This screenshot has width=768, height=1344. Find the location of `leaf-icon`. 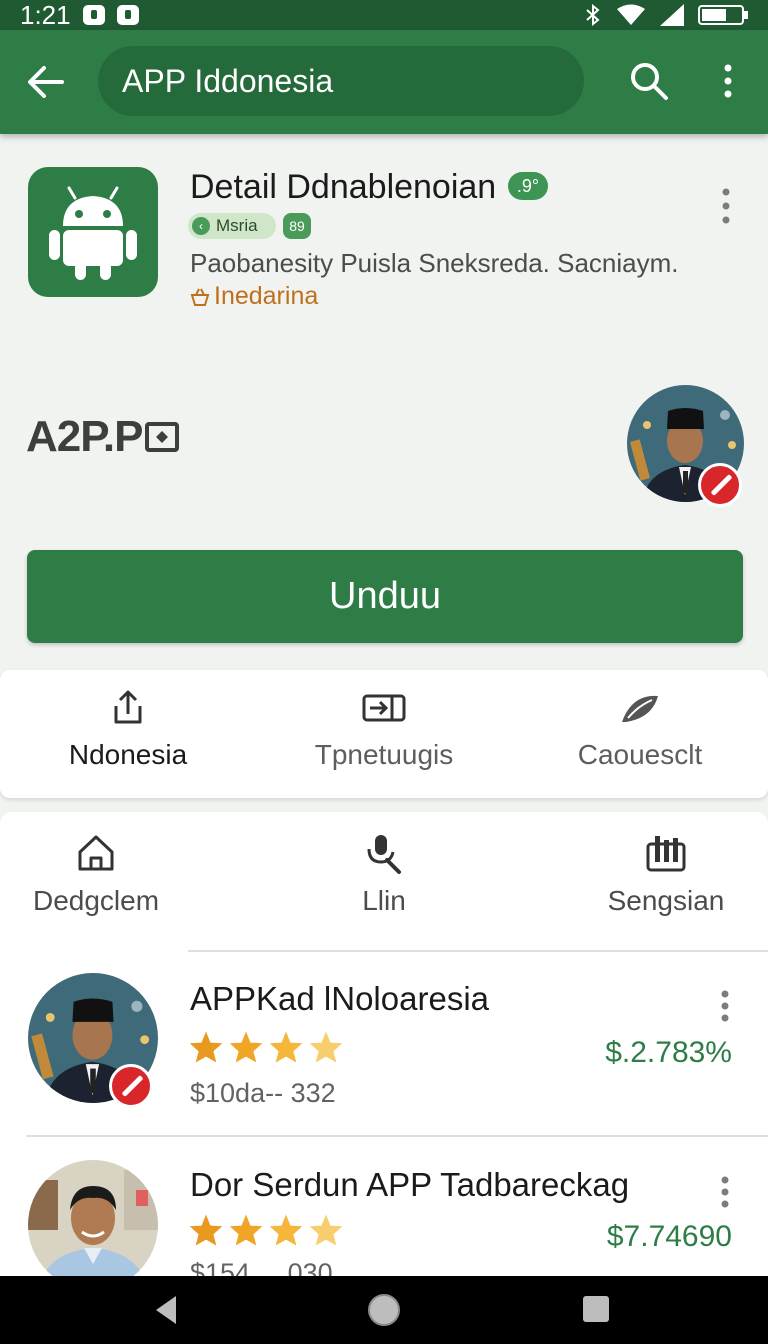

leaf-icon is located at coordinates (640, 708).